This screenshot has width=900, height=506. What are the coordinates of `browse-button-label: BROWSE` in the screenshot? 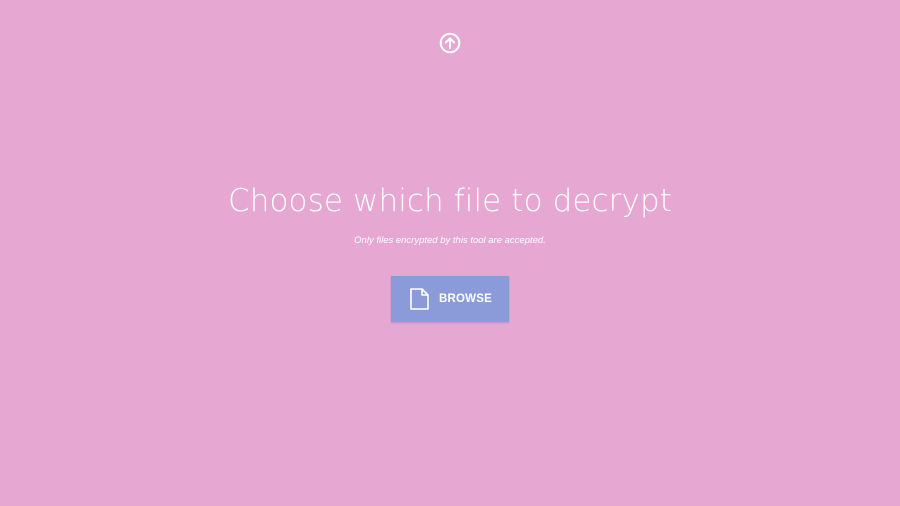 It's located at (465, 299).